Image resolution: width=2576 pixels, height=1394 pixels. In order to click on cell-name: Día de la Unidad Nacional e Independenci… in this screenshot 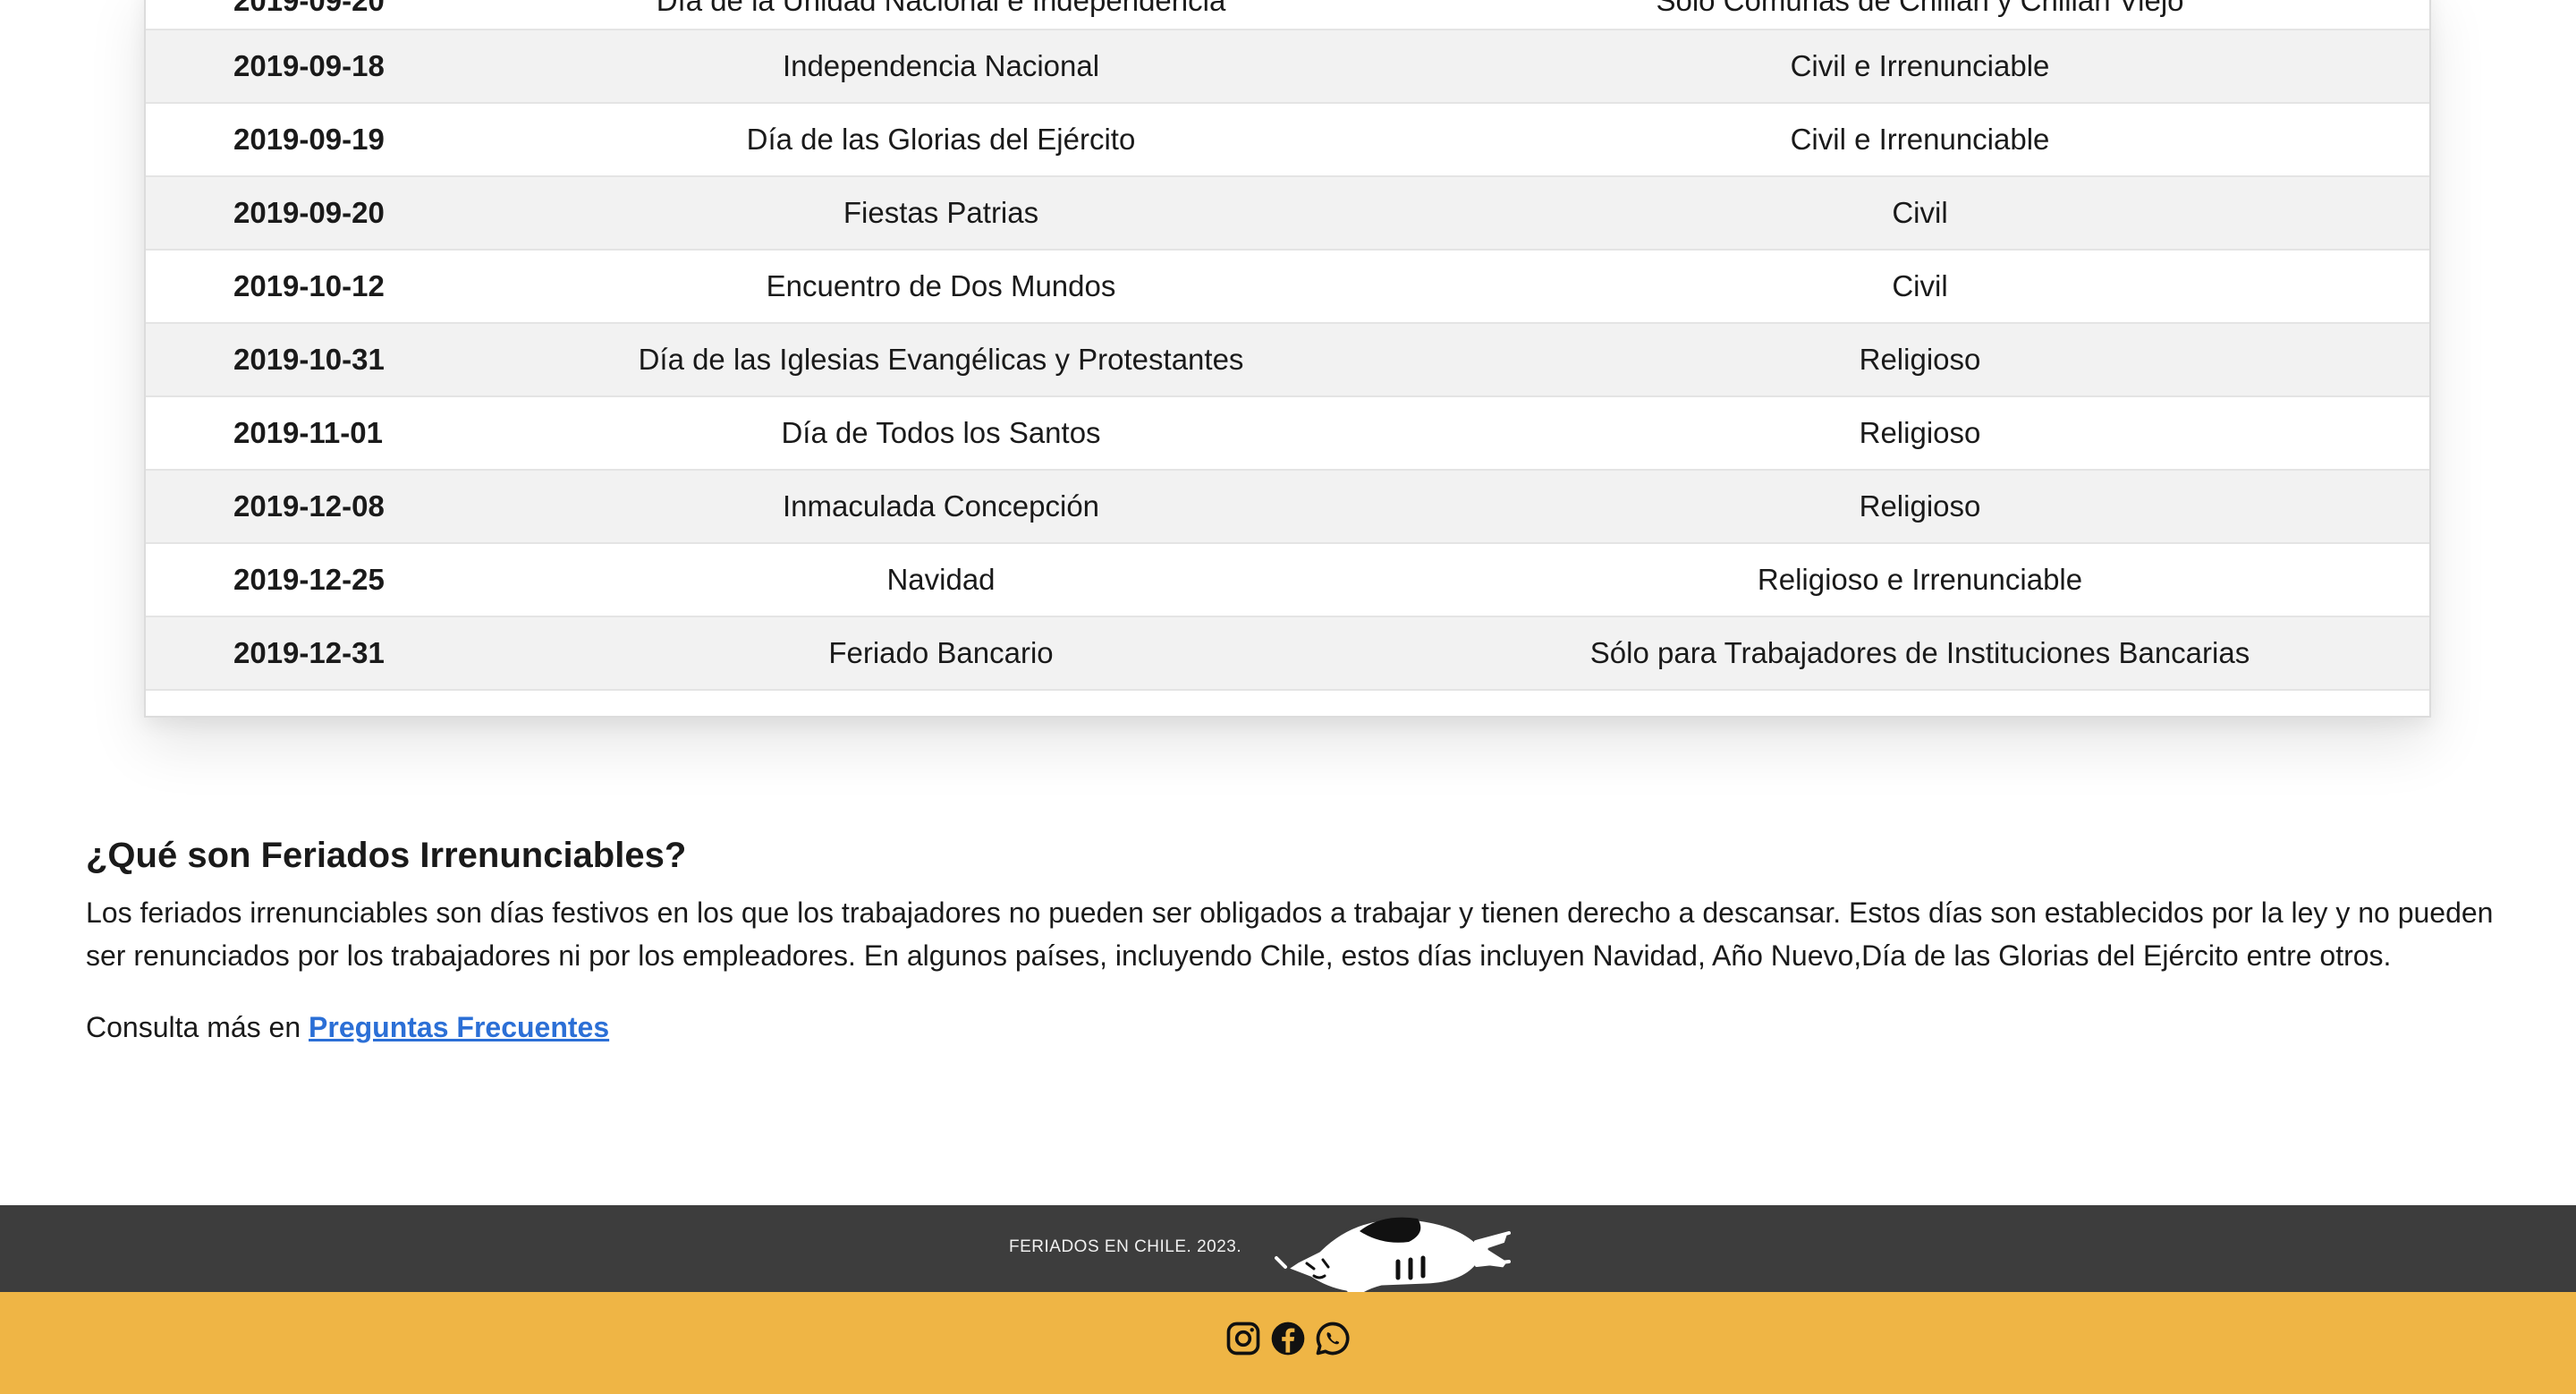, I will do `click(941, 15)`.